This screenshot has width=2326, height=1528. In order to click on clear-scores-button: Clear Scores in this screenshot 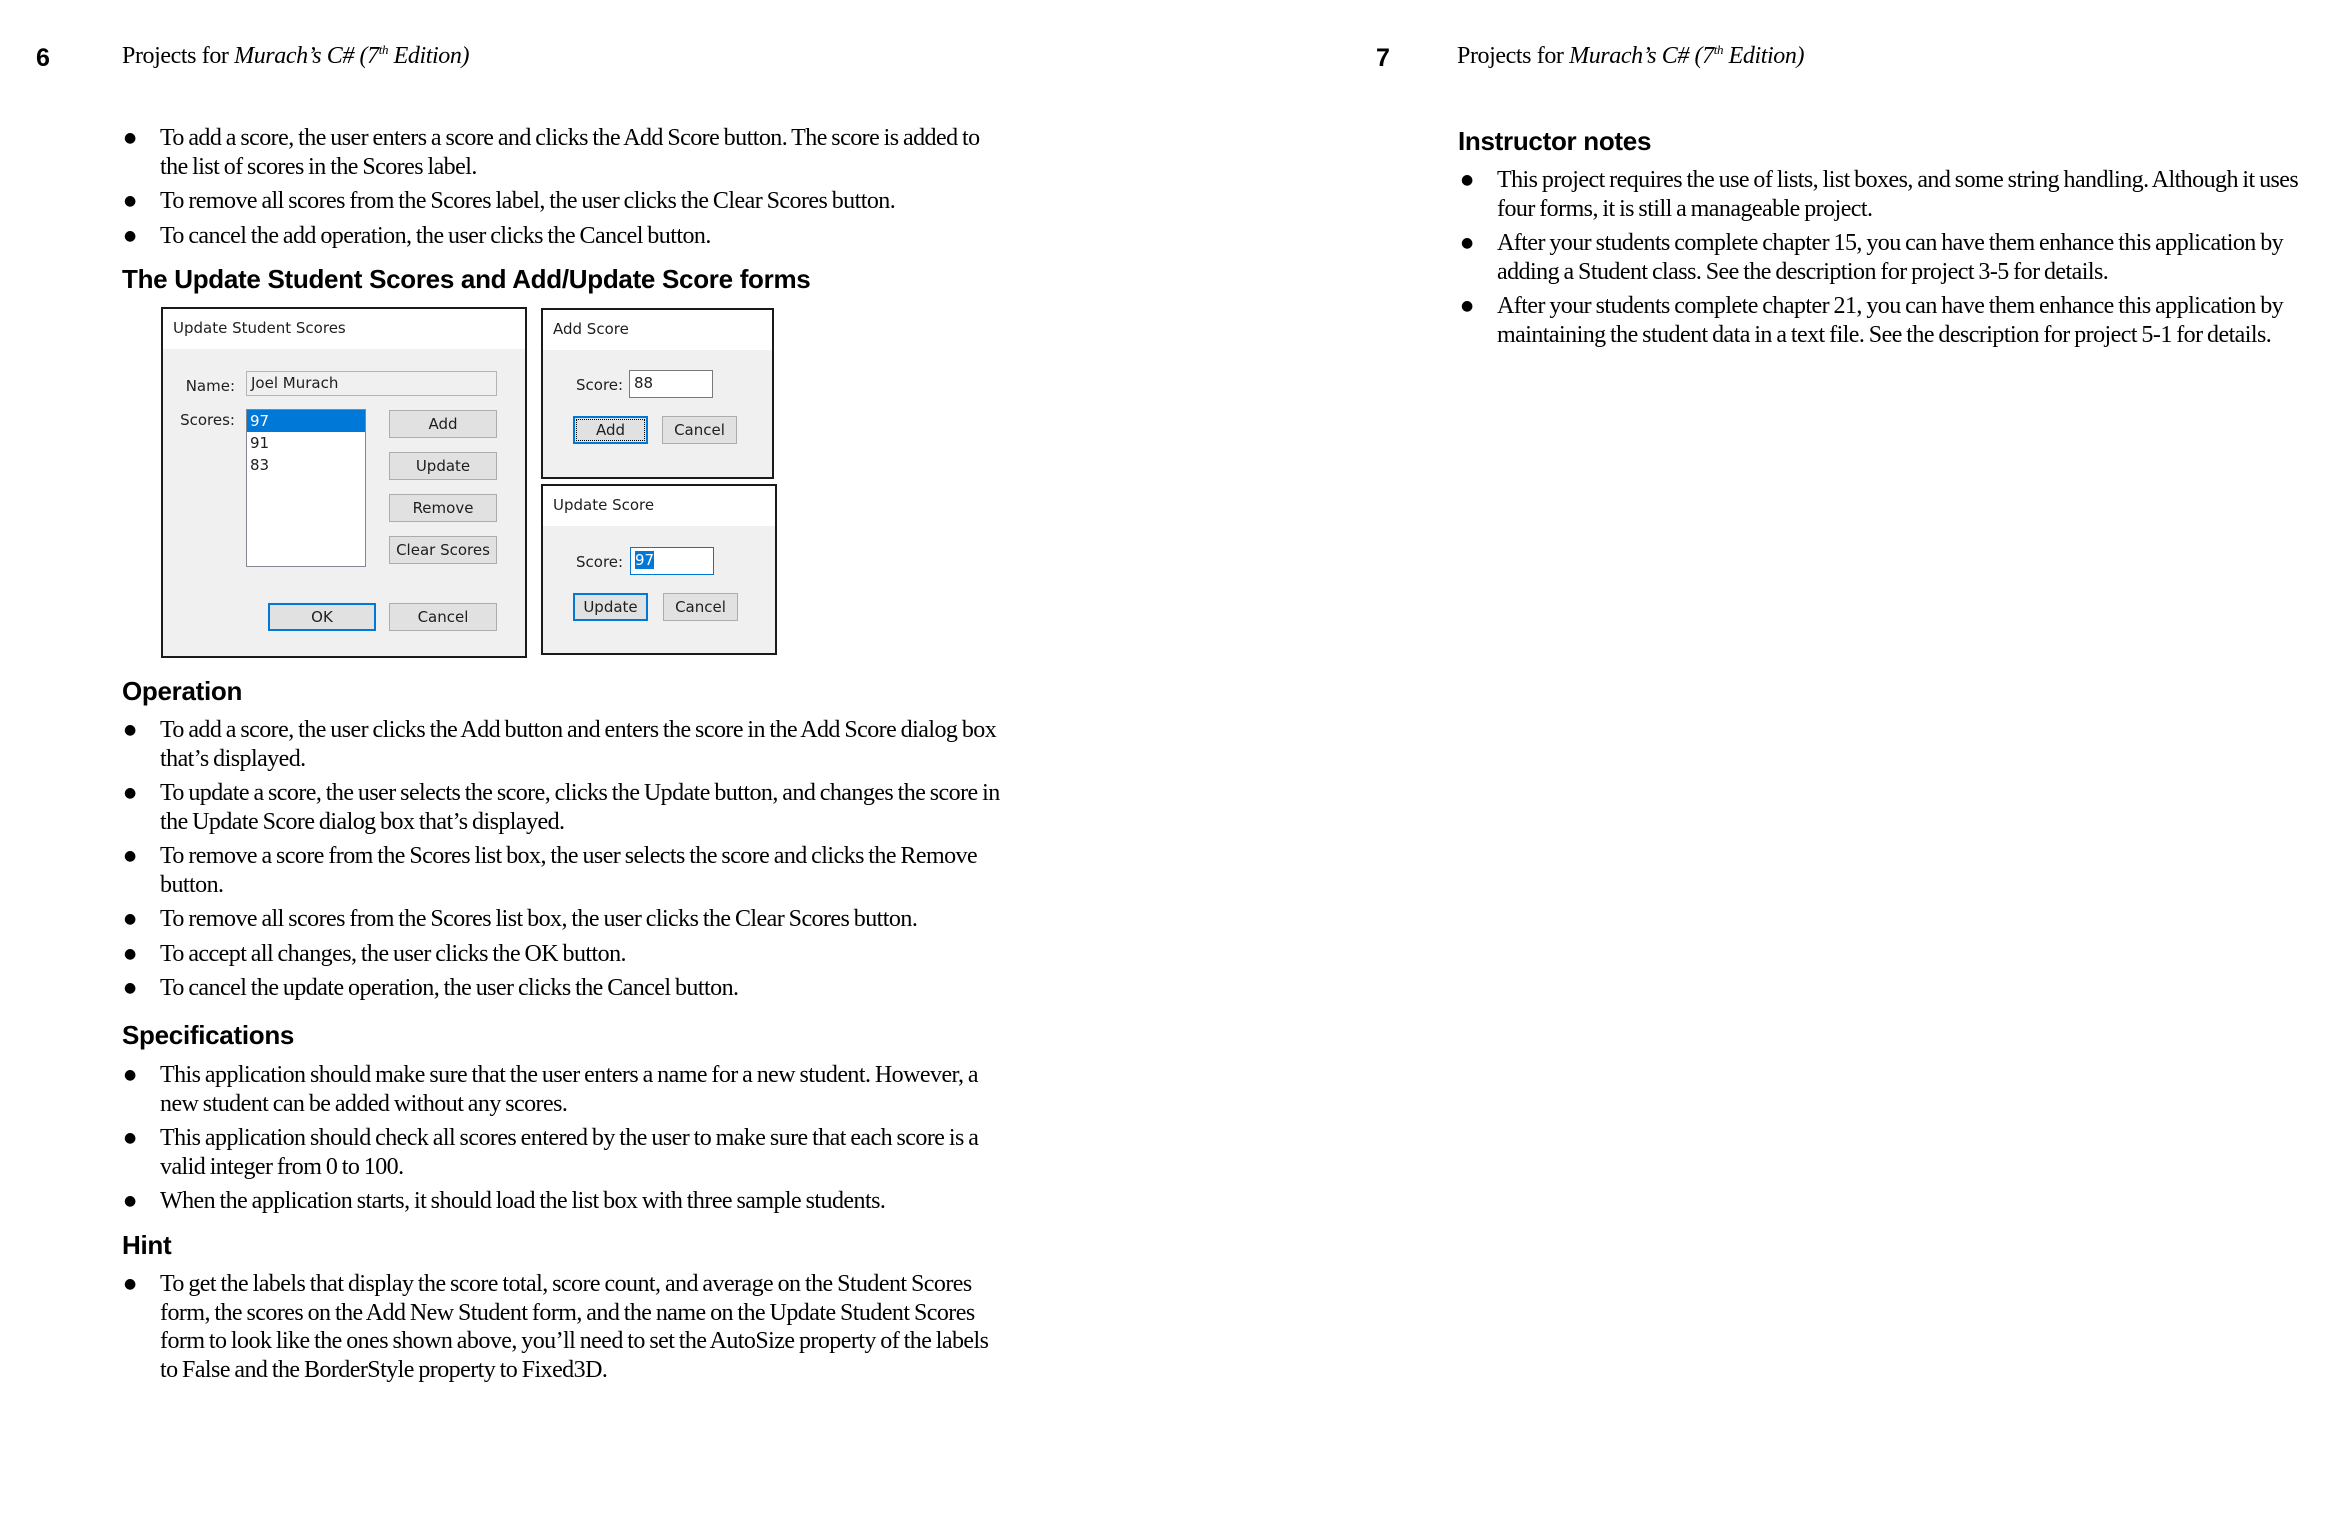, I will do `click(443, 550)`.